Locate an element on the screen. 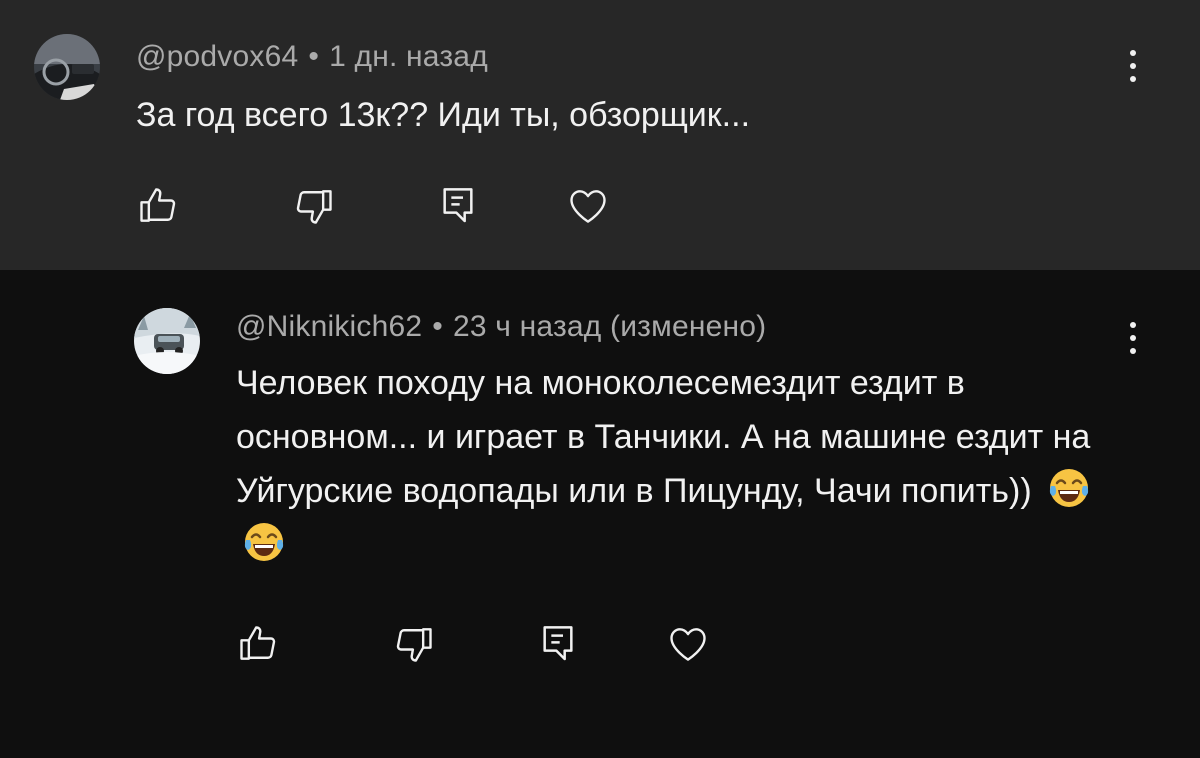 The image size is (1200, 758). comment-meta: @podvox64 • 1 дн. назад is located at coordinates (312, 57).